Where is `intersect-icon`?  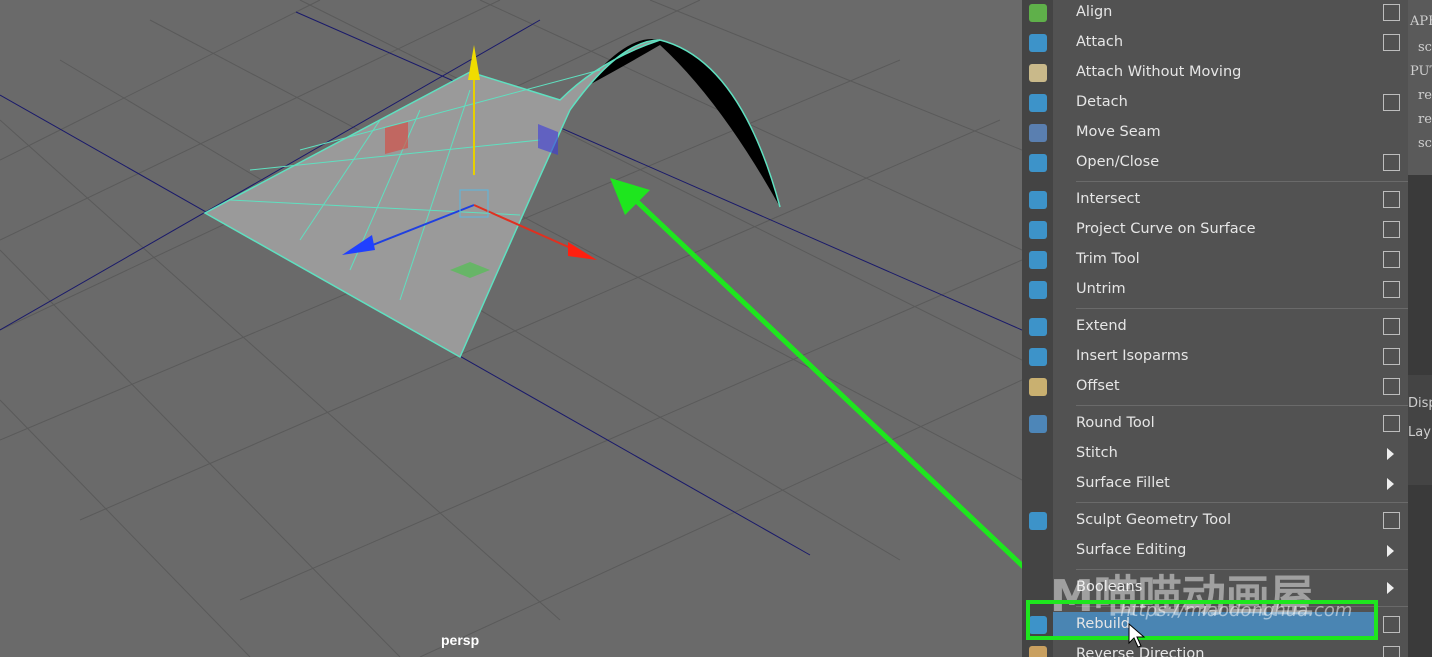
intersect-icon is located at coordinates (1038, 200).